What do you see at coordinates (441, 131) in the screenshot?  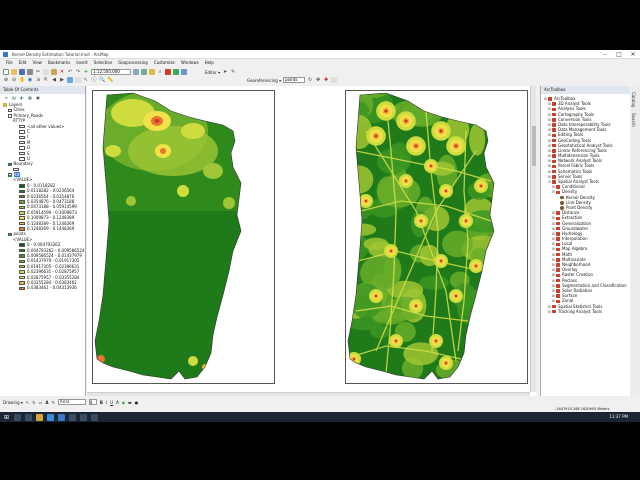 I see `hotspot-ring` at bounding box center [441, 131].